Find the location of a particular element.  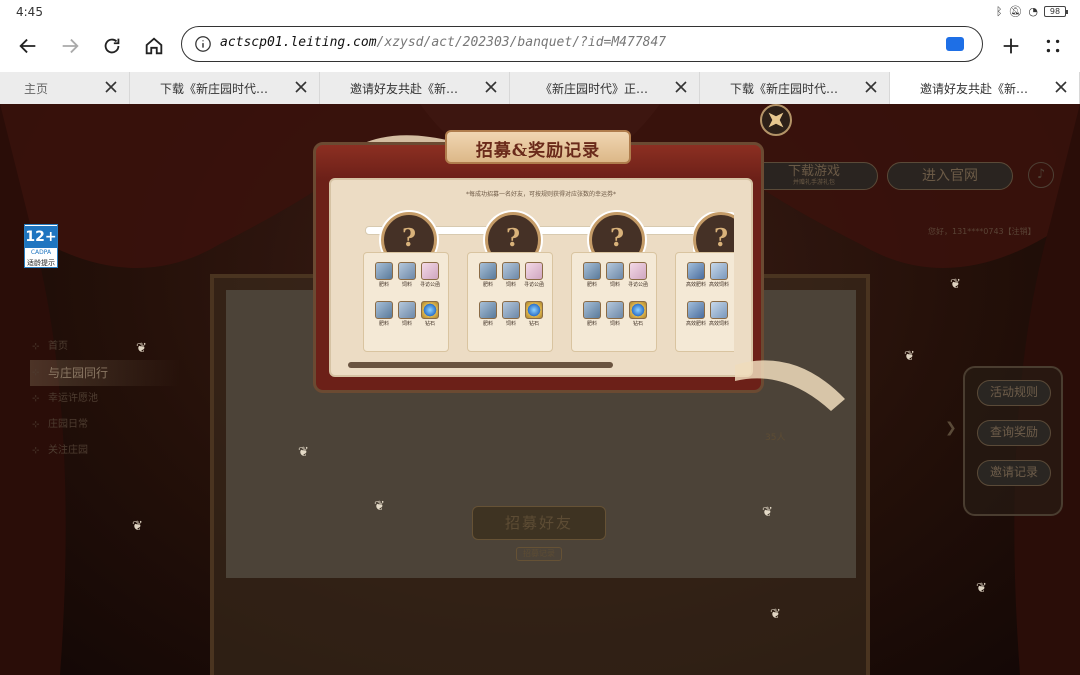

reload-icon is located at coordinates (112, 46).